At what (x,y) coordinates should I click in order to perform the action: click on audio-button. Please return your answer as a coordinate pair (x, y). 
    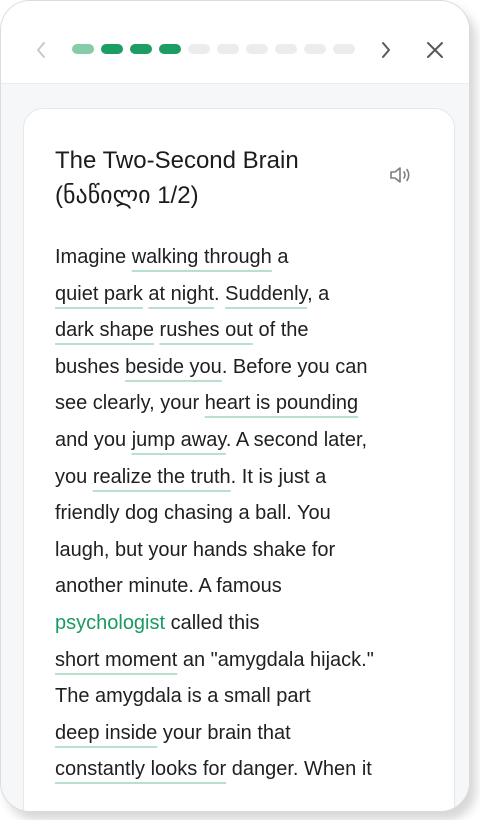
    Looking at the image, I should click on (401, 175).